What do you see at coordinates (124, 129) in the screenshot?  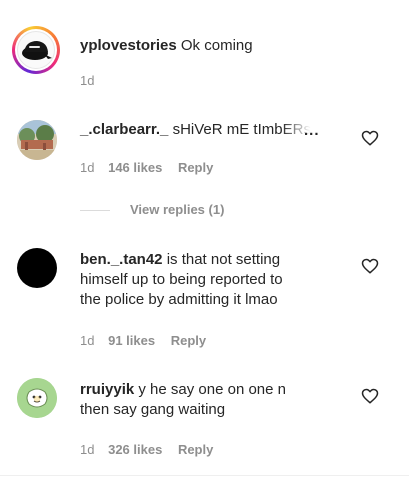 I see `comment-username: _.clarbearr._` at bounding box center [124, 129].